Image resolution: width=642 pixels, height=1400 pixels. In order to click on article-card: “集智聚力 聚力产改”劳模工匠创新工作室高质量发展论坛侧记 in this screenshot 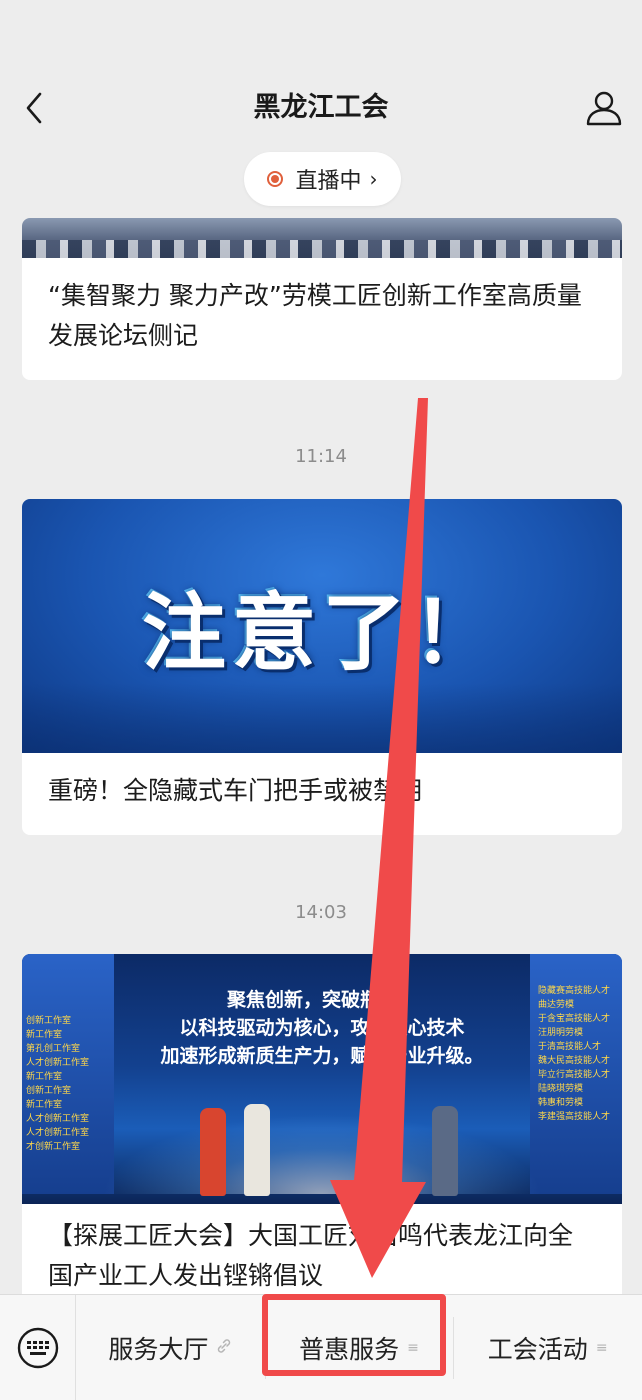, I will do `click(322, 299)`.